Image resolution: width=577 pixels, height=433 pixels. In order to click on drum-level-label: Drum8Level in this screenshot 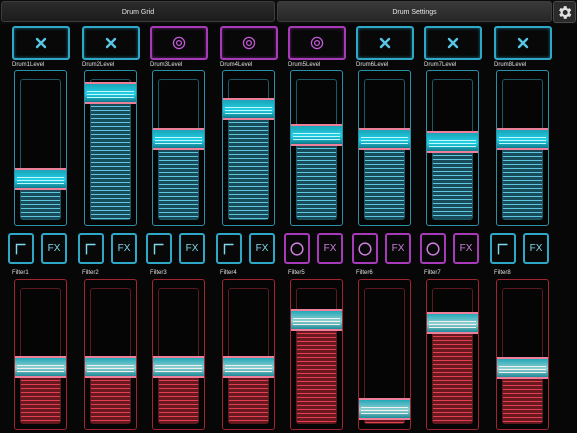, I will do `click(510, 65)`.